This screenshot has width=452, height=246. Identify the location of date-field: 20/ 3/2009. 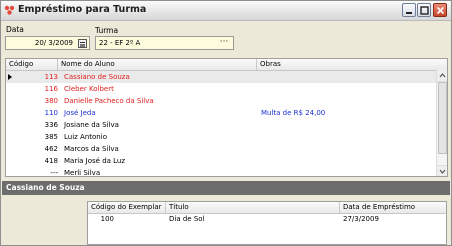
(47, 43).